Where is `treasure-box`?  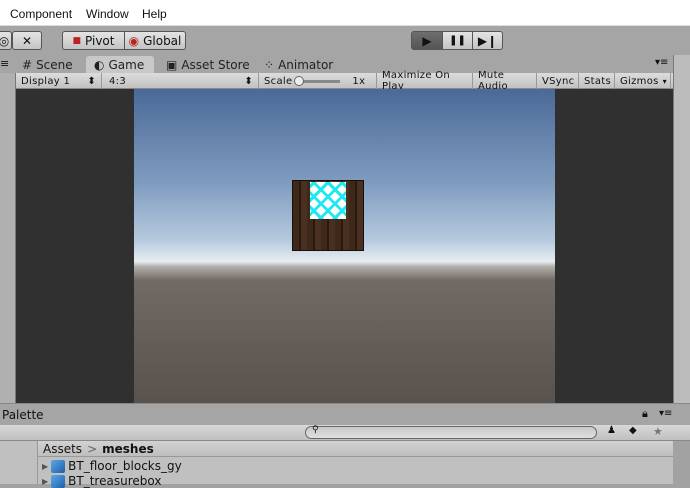
treasure-box is located at coordinates (328, 215).